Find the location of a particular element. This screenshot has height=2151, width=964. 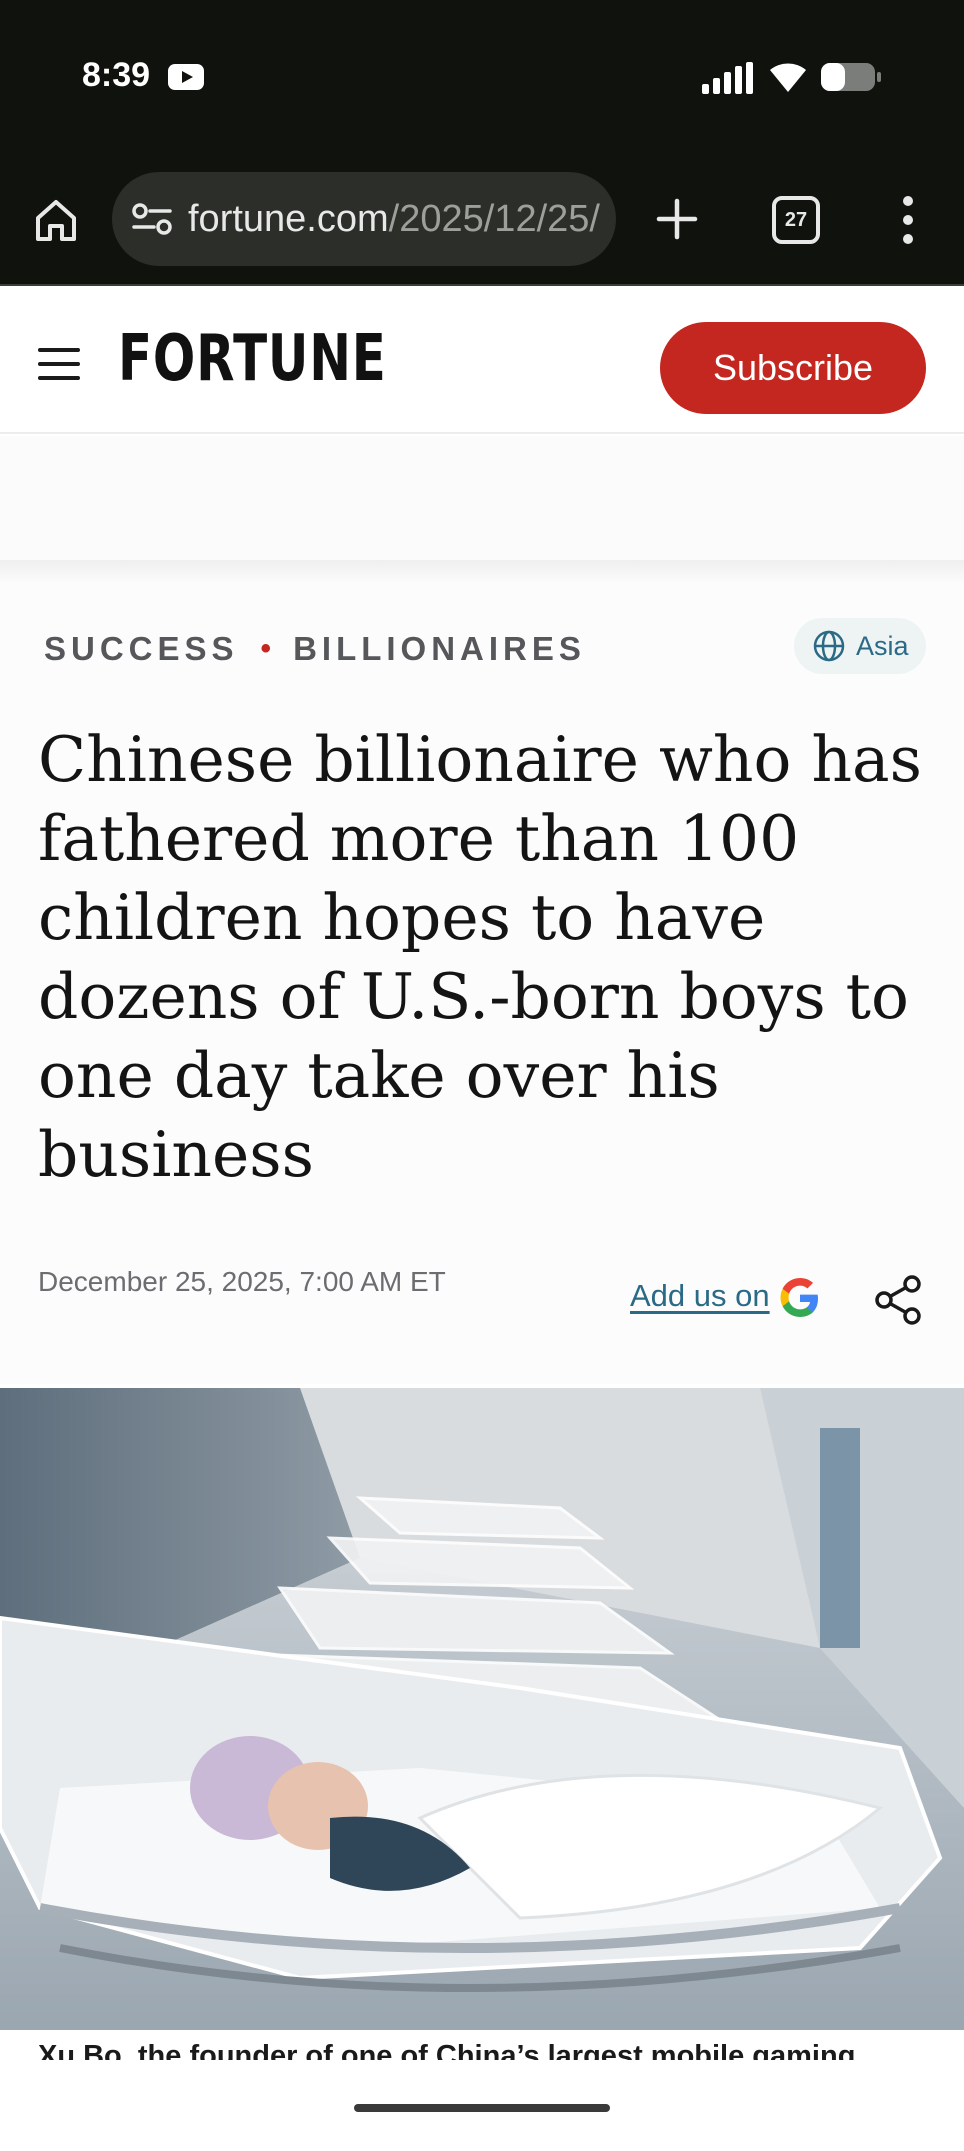

url-path: /2025/12/25/ is located at coordinates (494, 219).